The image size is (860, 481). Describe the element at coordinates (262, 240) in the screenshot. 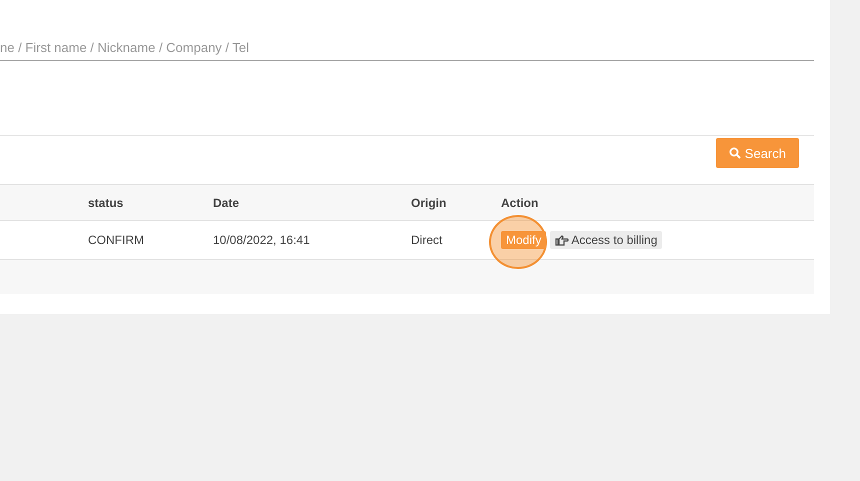

I see `table-cell-text: 10/08/2022, 16:41` at that location.